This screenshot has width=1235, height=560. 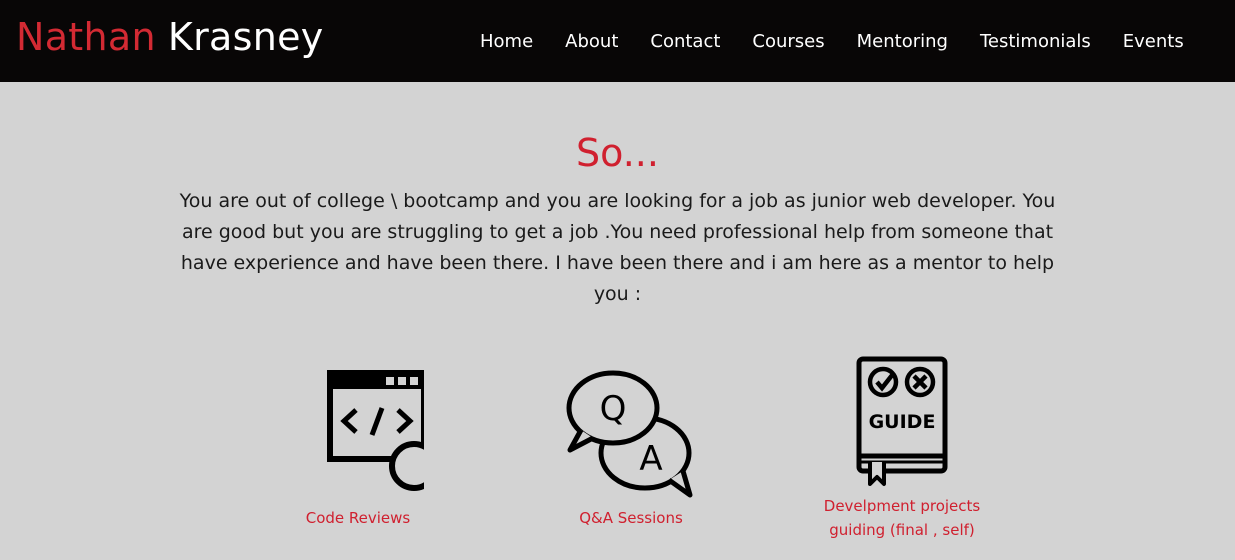 What do you see at coordinates (613, 409) in the screenshot?
I see `svg-text: Q` at bounding box center [613, 409].